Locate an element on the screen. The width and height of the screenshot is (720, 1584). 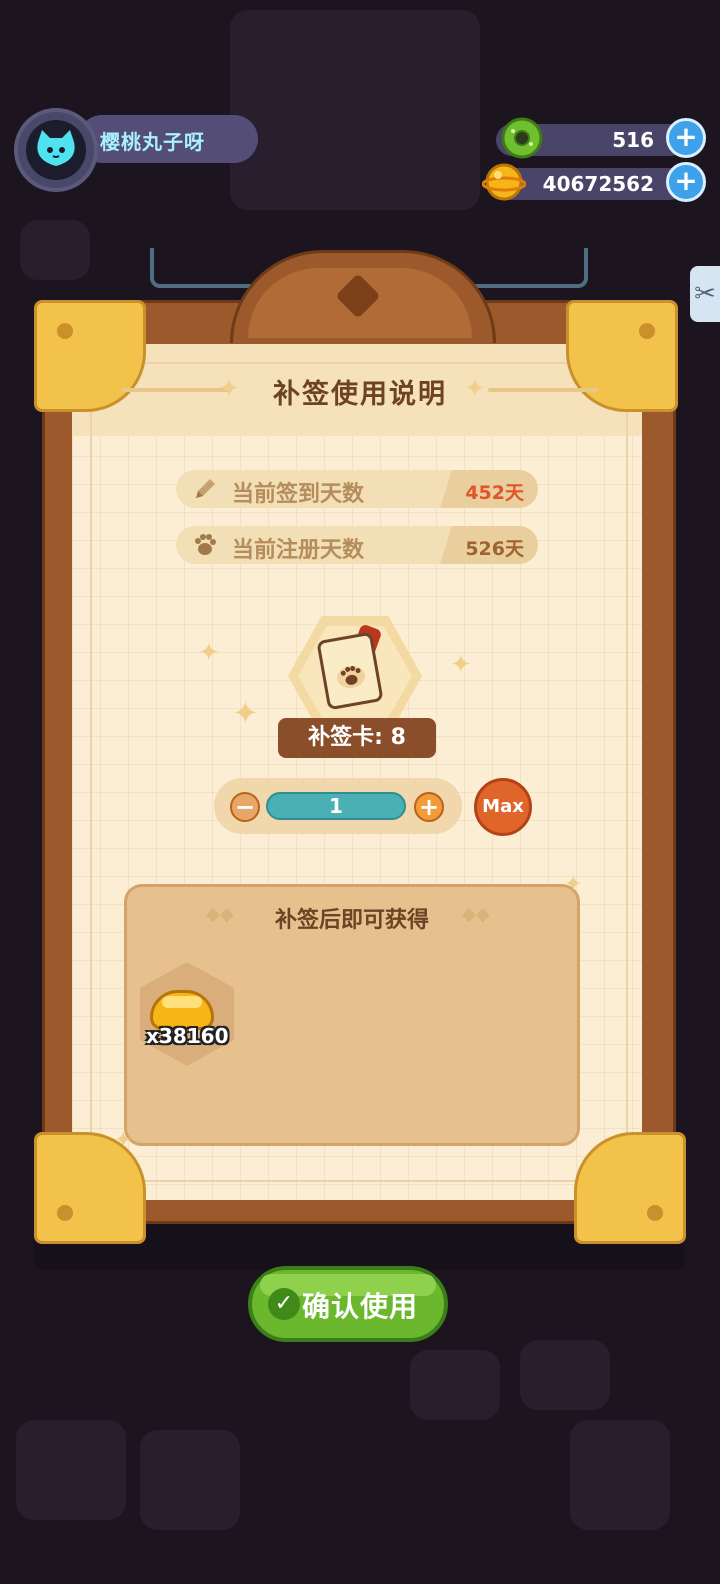
coin-highlight is located at coordinates (182, 1002).